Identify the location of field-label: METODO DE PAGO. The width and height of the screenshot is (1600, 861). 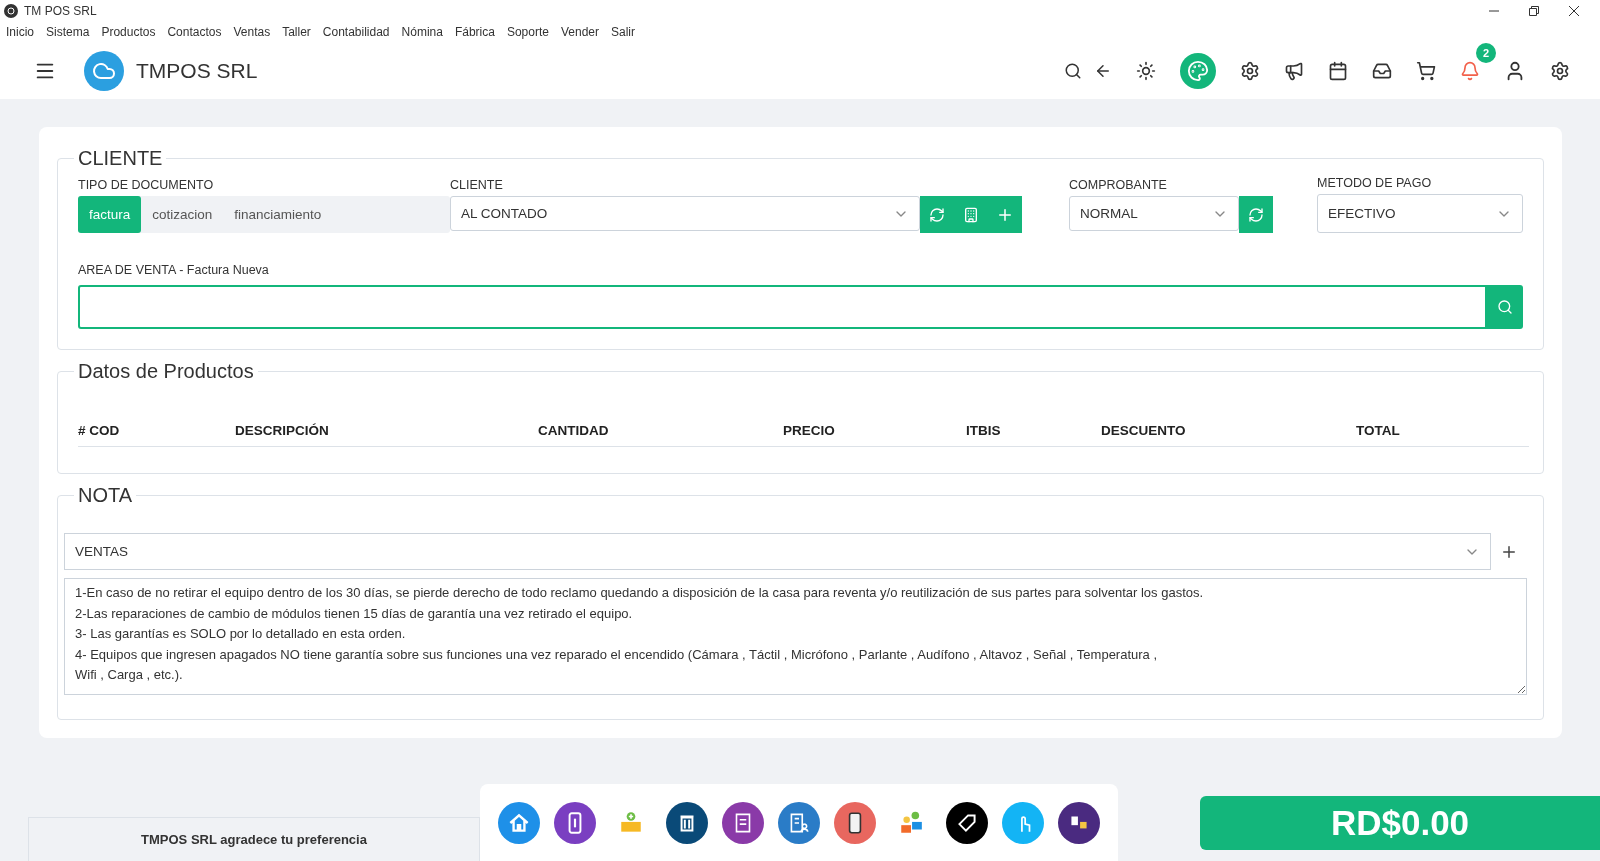
(1375, 183).